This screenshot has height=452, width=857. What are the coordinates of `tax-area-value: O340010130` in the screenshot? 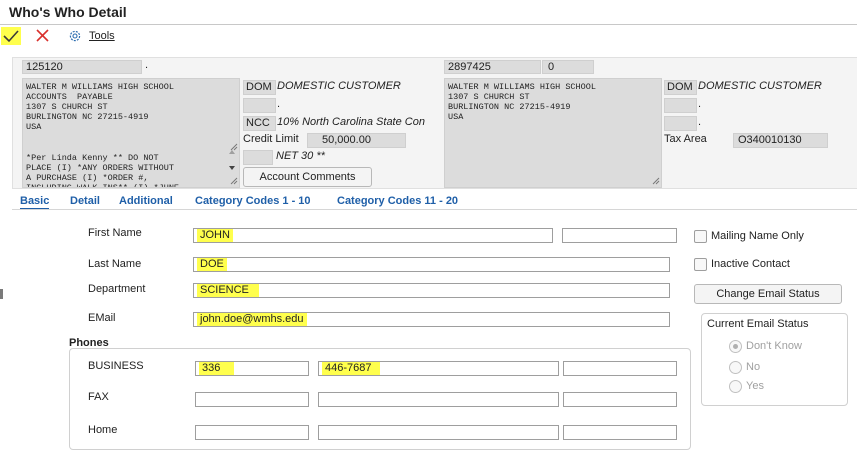 It's located at (770, 140).